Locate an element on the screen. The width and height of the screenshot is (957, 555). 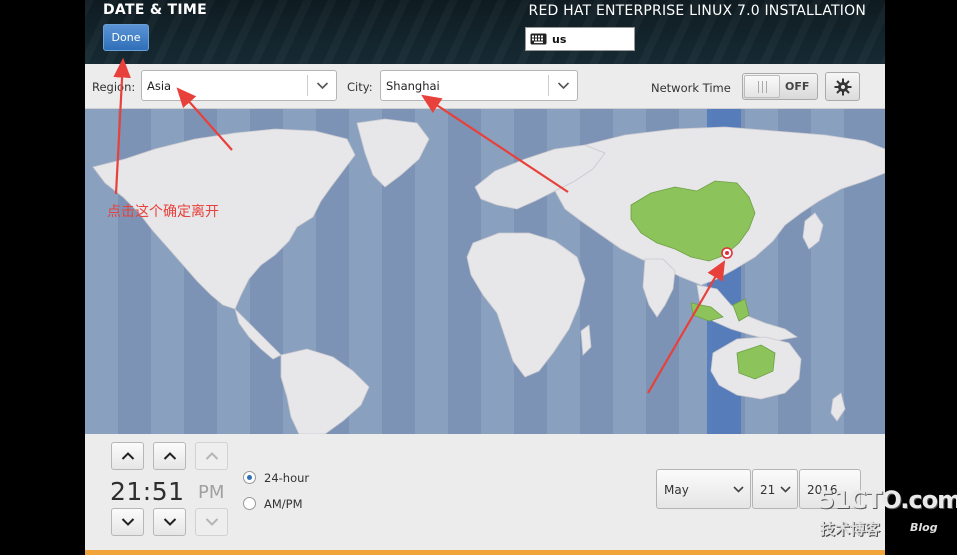
minute-down-button is located at coordinates (169, 522).